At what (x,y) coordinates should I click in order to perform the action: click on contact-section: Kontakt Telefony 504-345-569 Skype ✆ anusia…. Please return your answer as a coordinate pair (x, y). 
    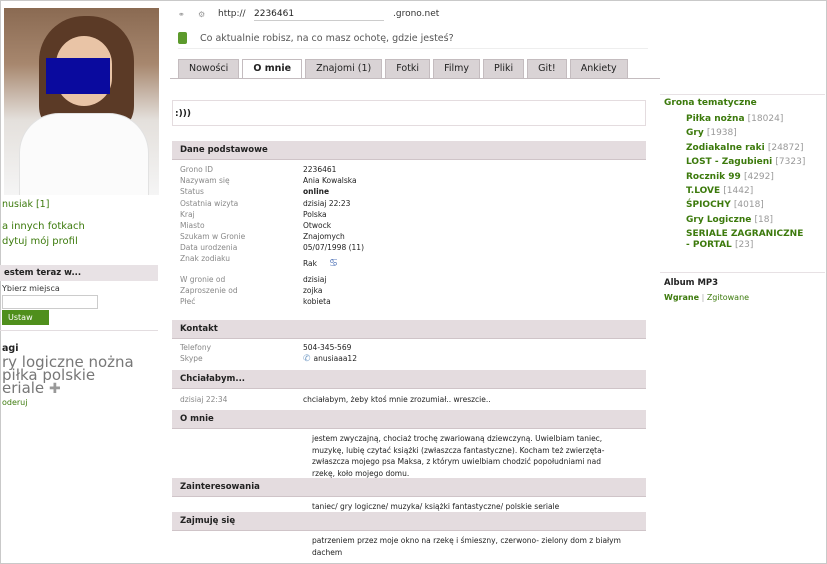
    Looking at the image, I should click on (409, 342).